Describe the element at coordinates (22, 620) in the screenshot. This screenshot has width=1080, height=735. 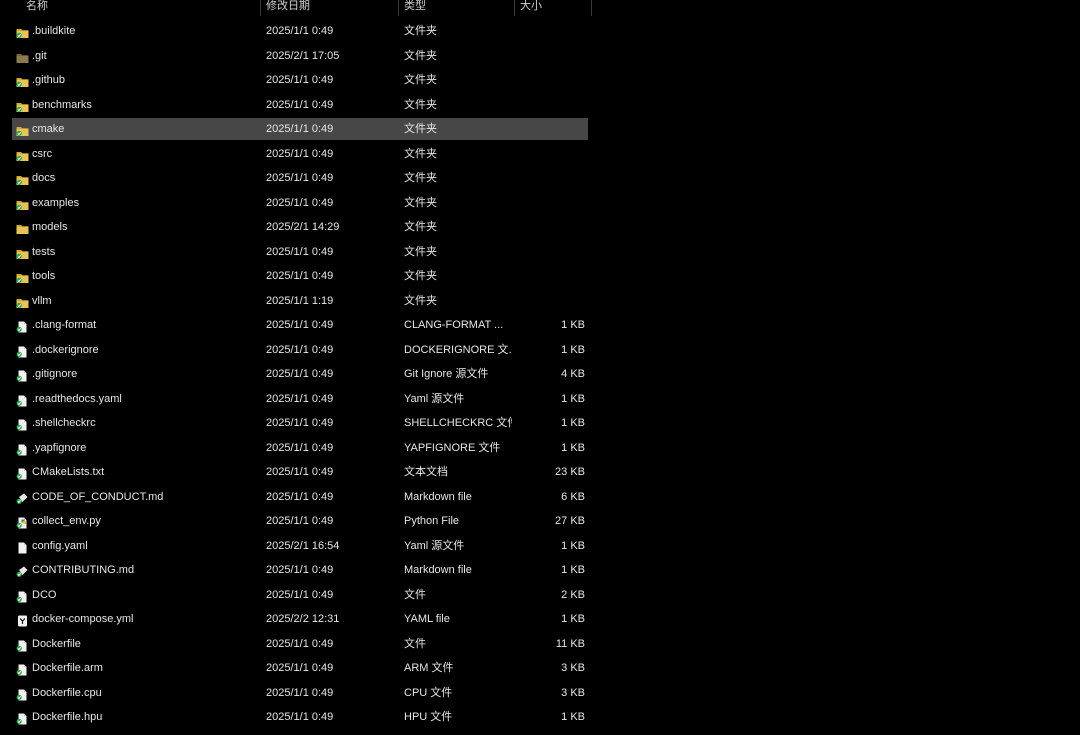
I see `yaml-file-icon` at that location.